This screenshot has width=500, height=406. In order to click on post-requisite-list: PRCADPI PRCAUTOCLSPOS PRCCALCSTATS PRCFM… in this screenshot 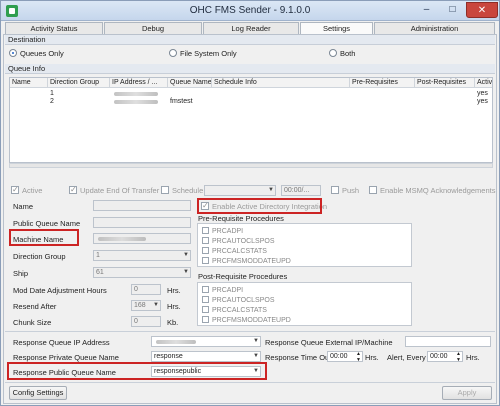, I will do `click(304, 304)`.